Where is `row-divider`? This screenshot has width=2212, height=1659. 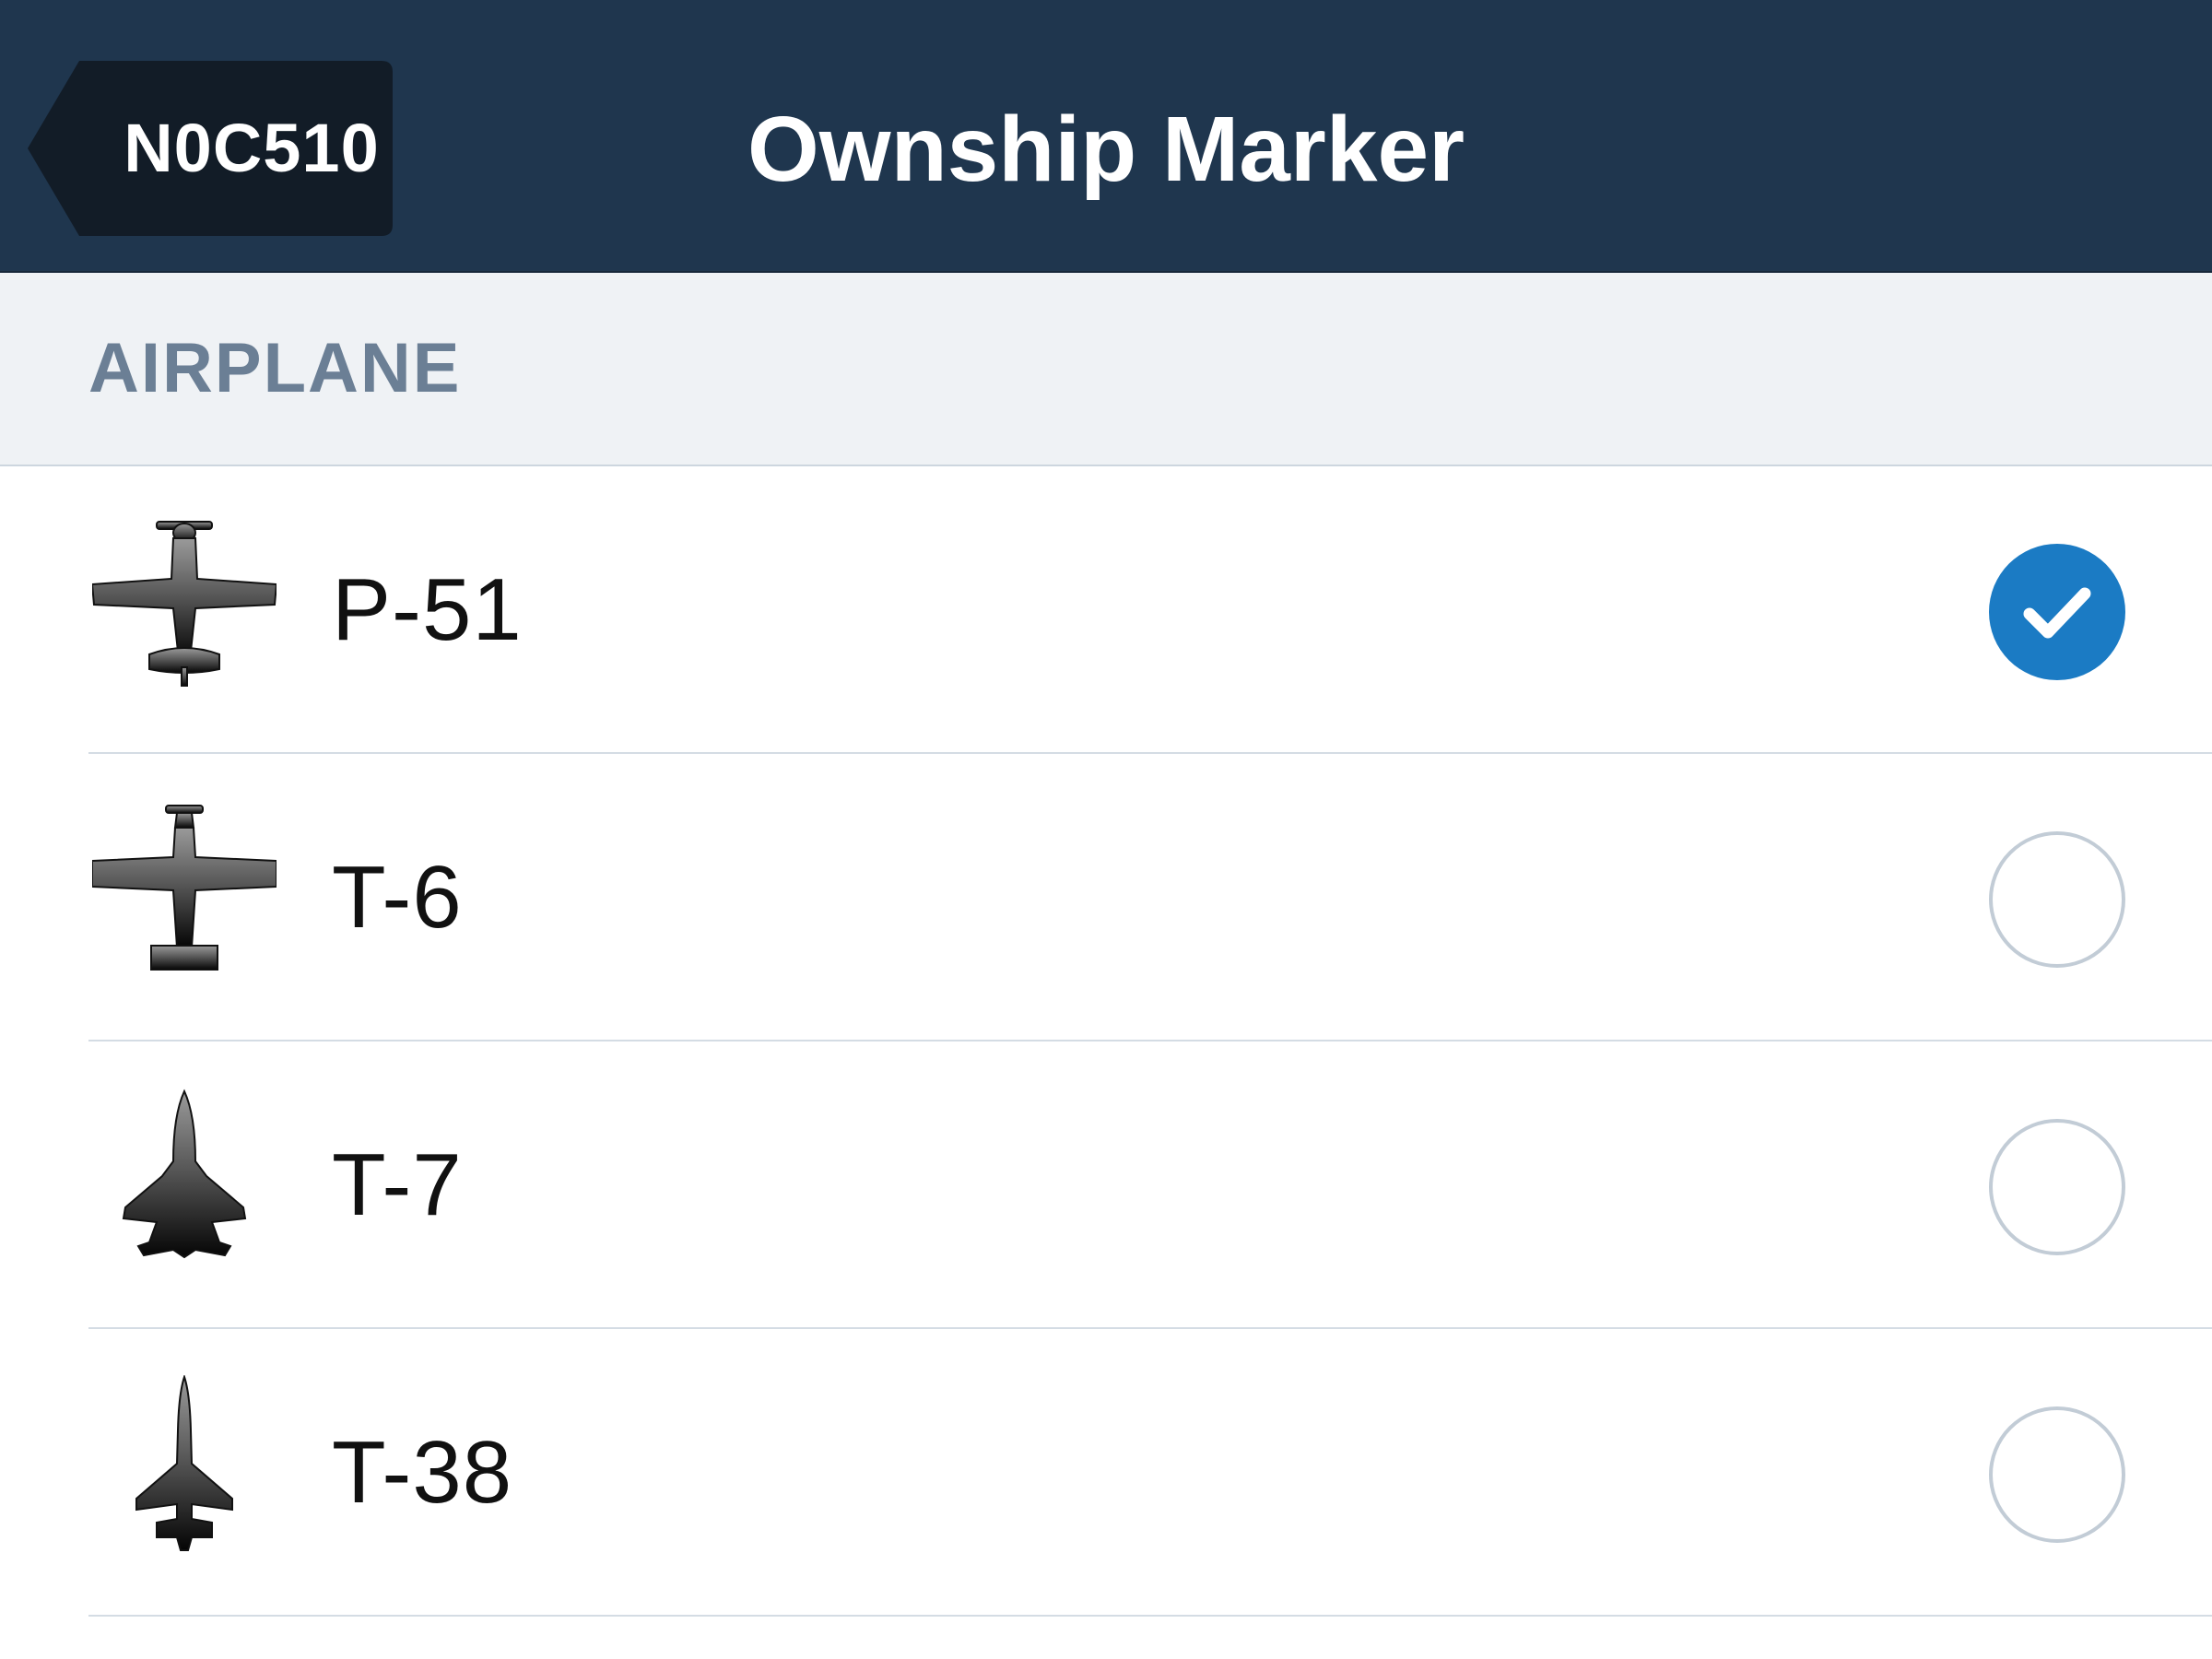
row-divider is located at coordinates (1150, 1616).